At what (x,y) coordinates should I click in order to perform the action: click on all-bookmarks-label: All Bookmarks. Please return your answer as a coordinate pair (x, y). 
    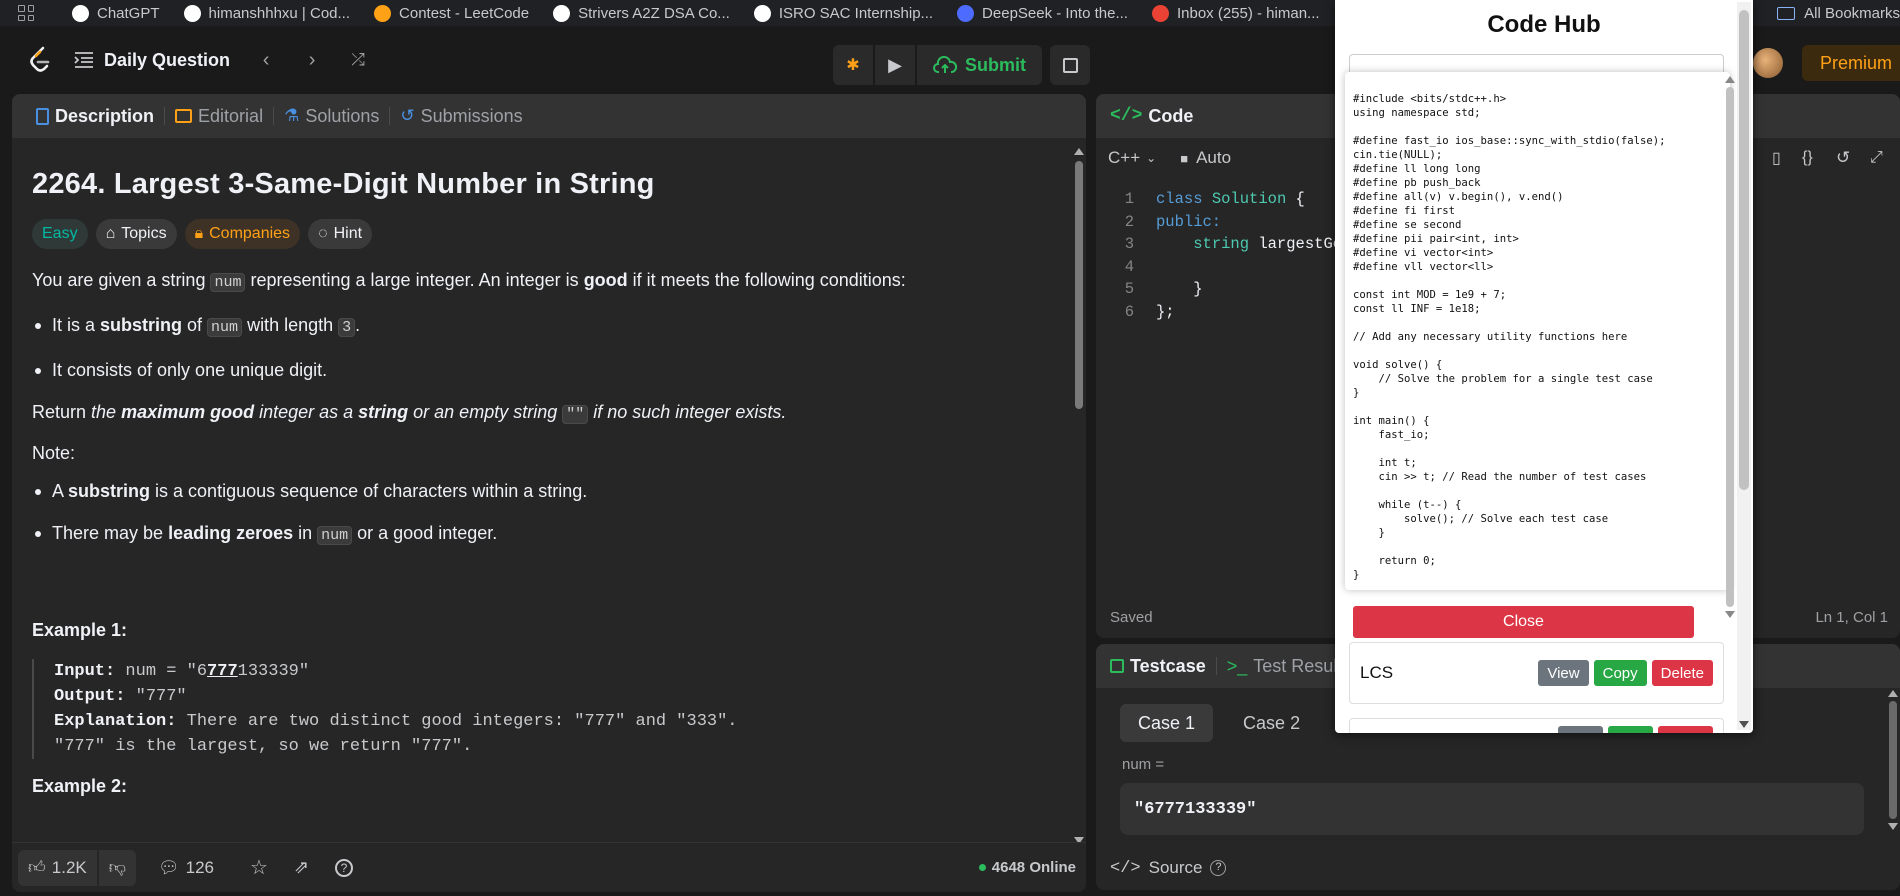
    Looking at the image, I should click on (1852, 13).